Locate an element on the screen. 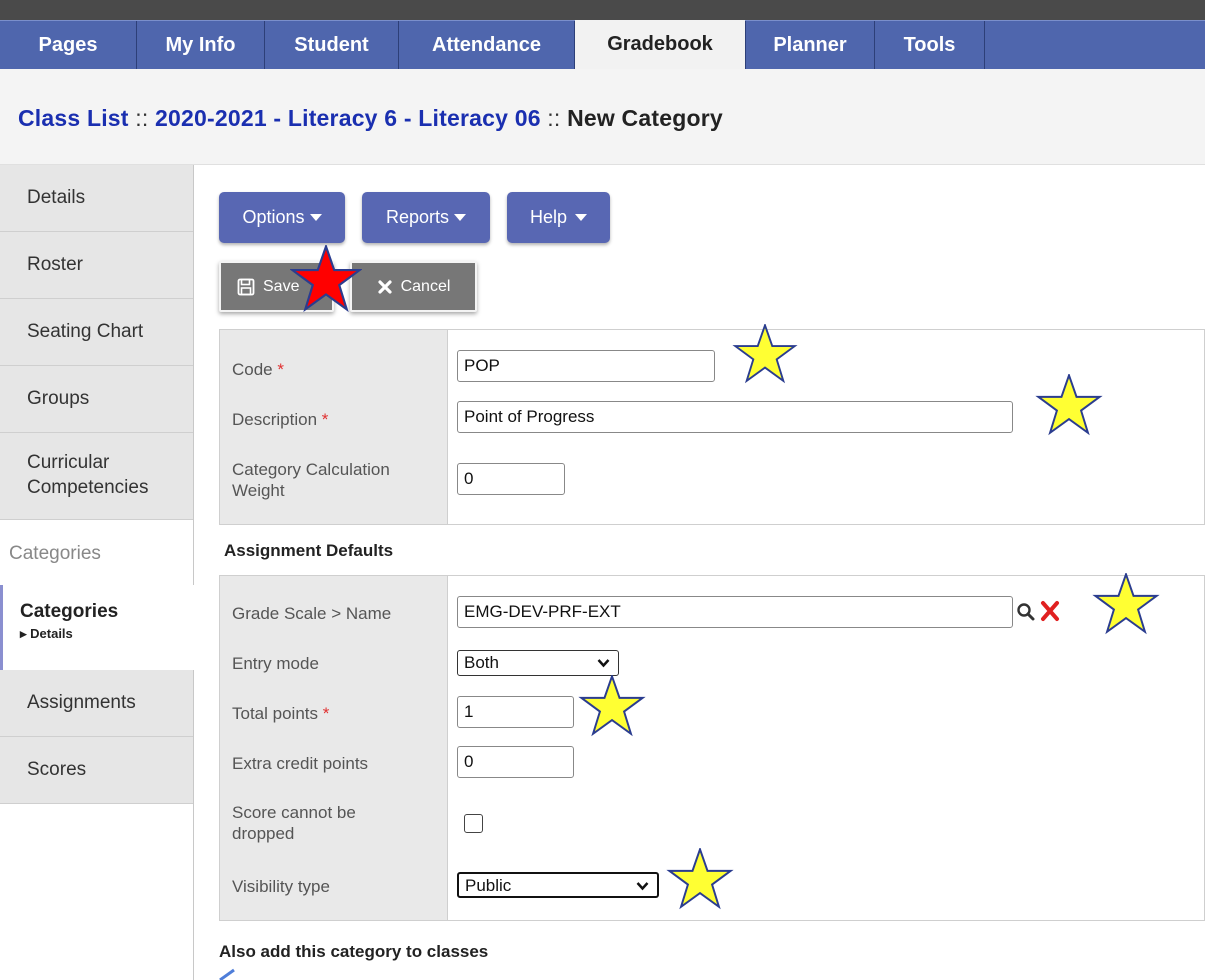 This screenshot has width=1205, height=980. extra-credit-input: 0 is located at coordinates (515, 762).